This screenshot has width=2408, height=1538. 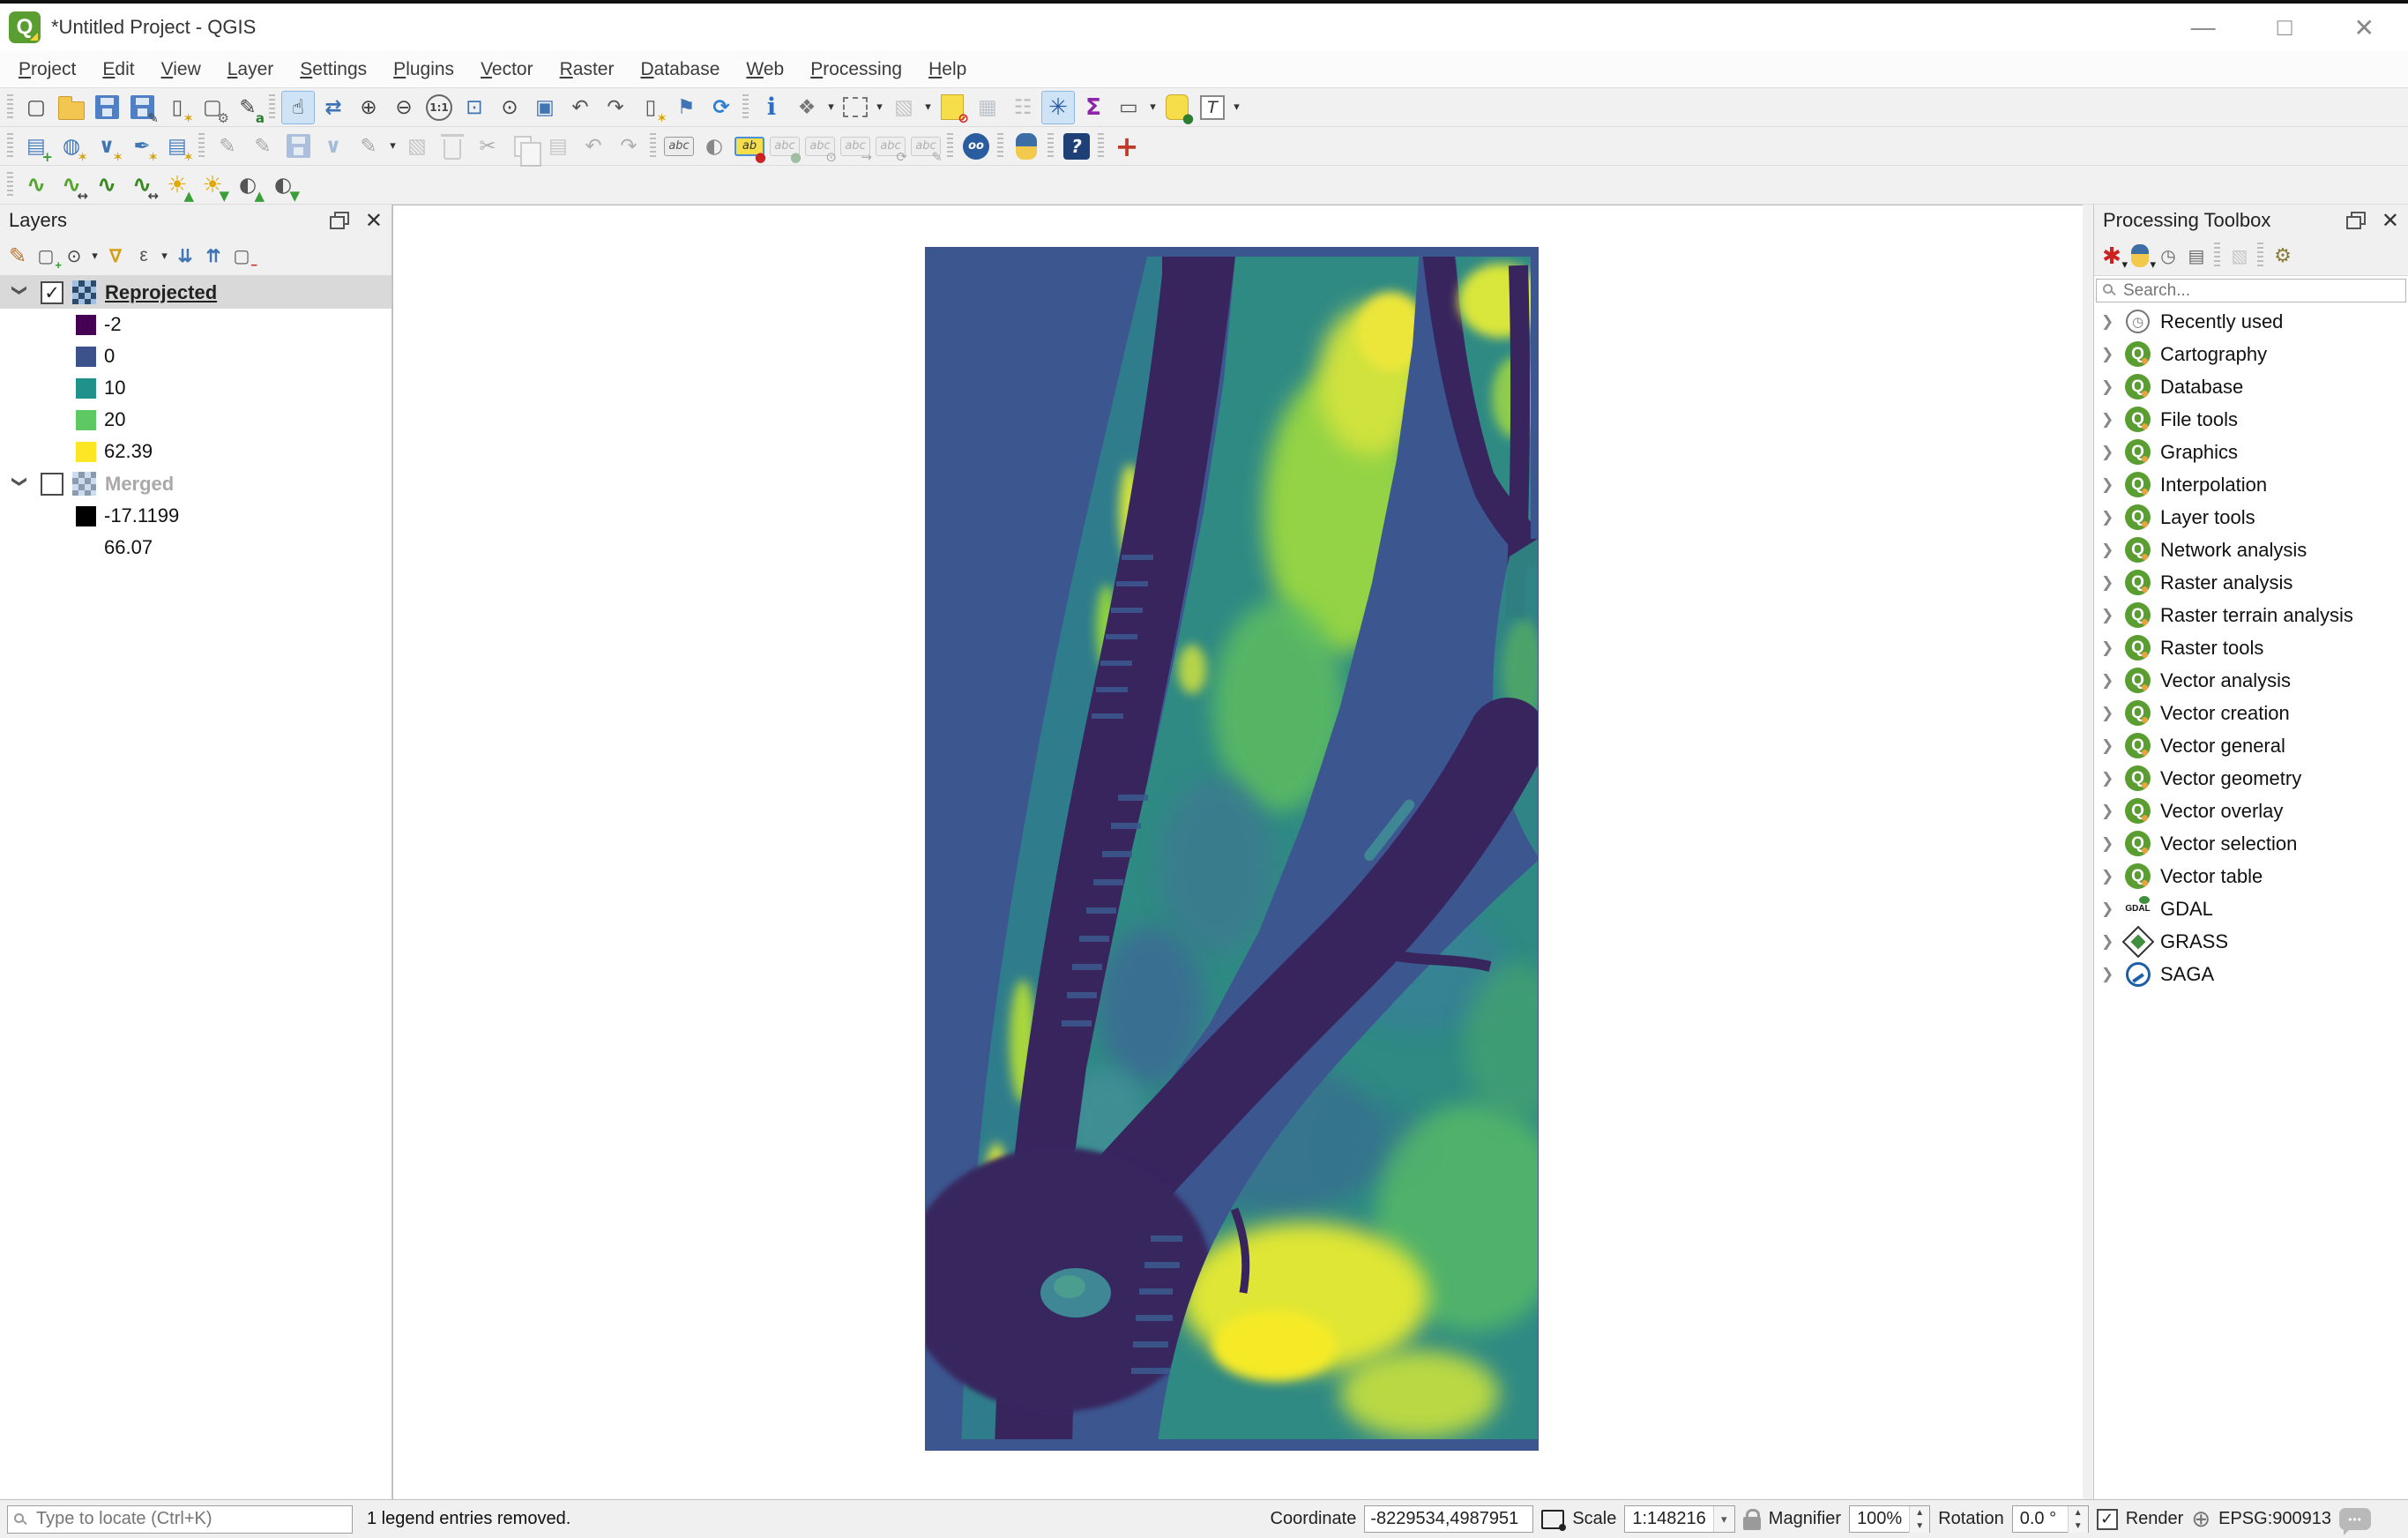 I want to click on identify-features-icon, so click(x=771, y=108).